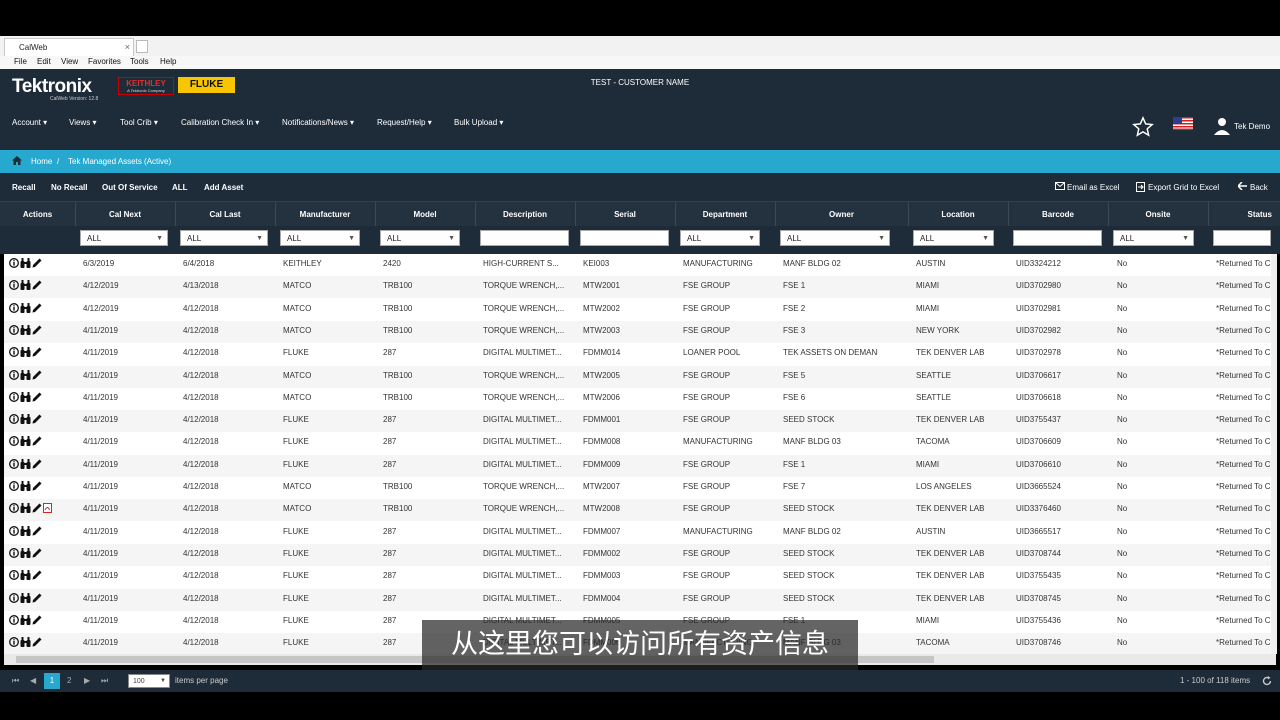  I want to click on prev-page-icon: ◀, so click(33, 680).